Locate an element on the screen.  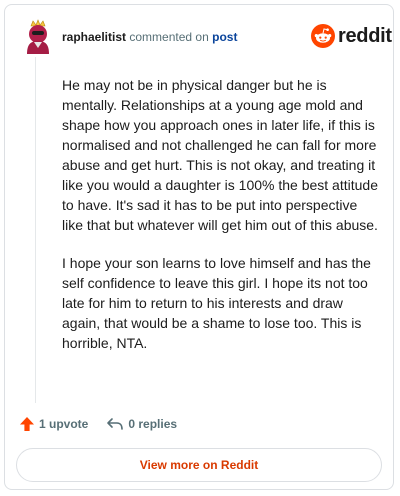
thread-line is located at coordinates (35, 230).